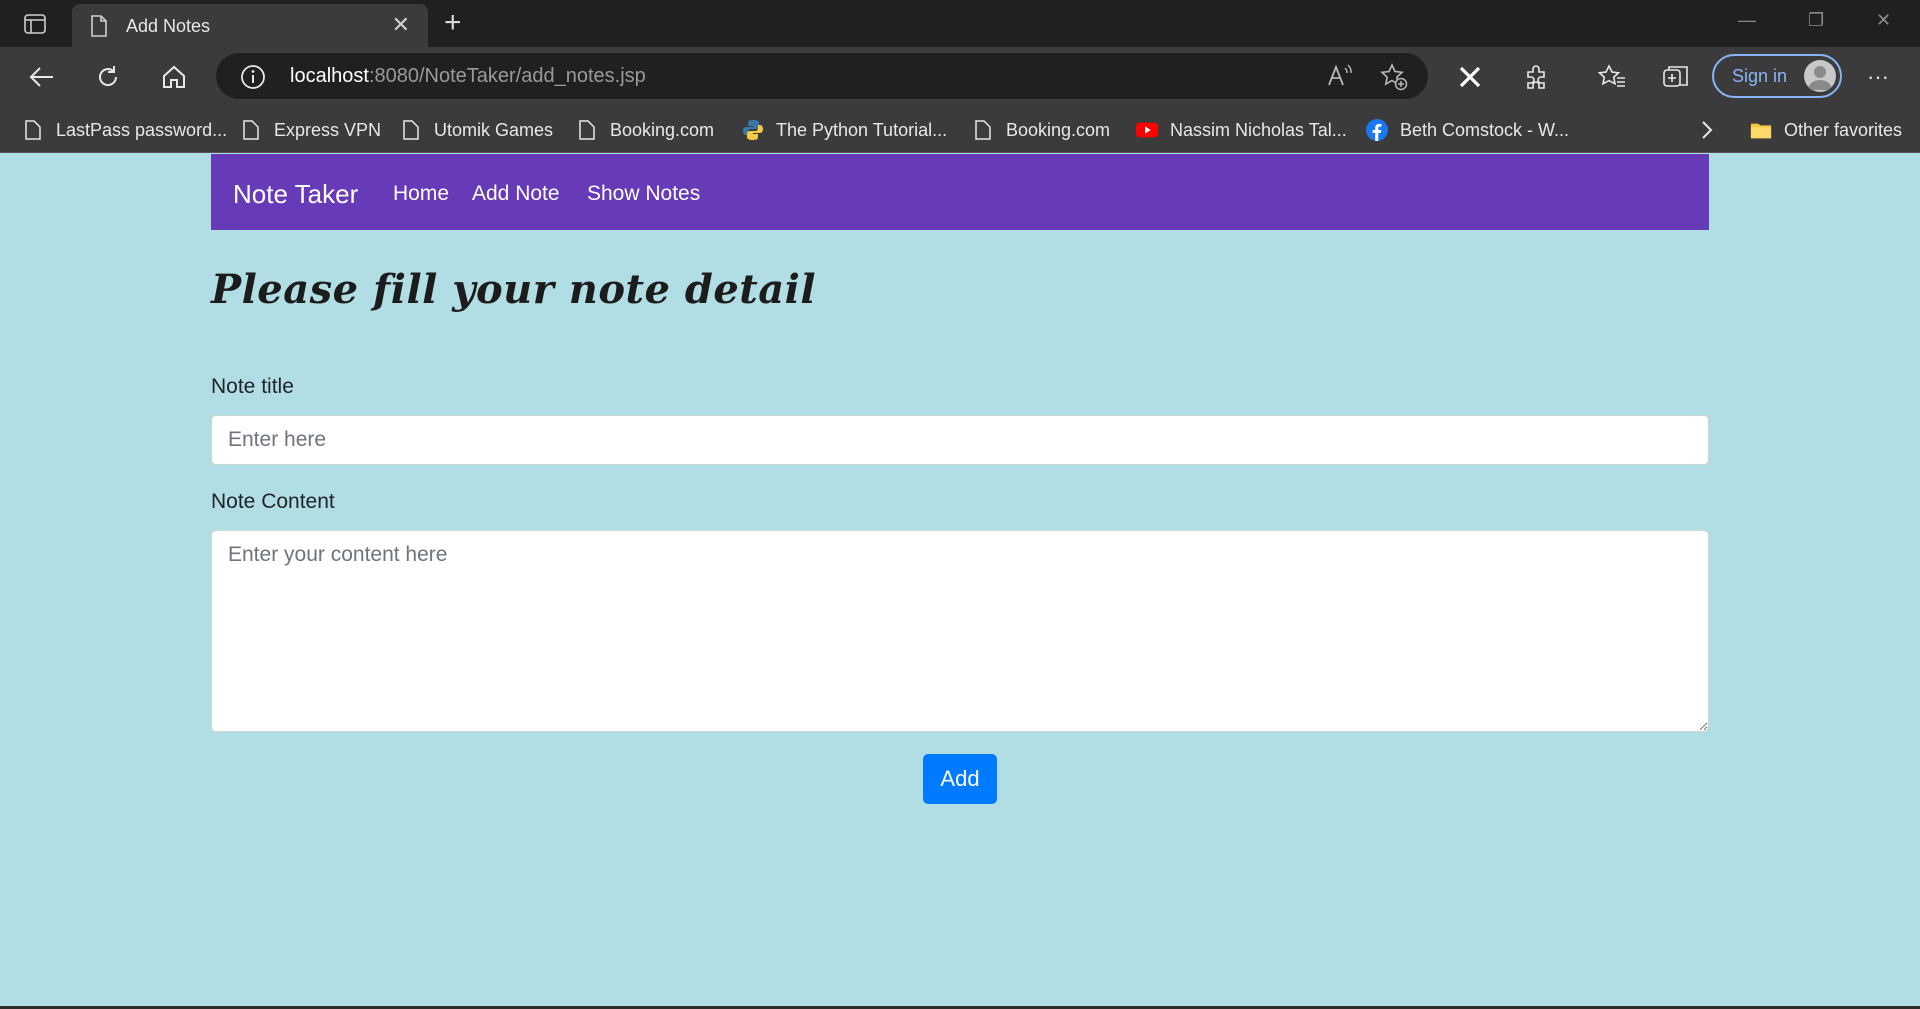 This screenshot has width=1920, height=1009. Describe the element at coordinates (643, 194) in the screenshot. I see `nav-link-show-notes: Show Notes` at that location.